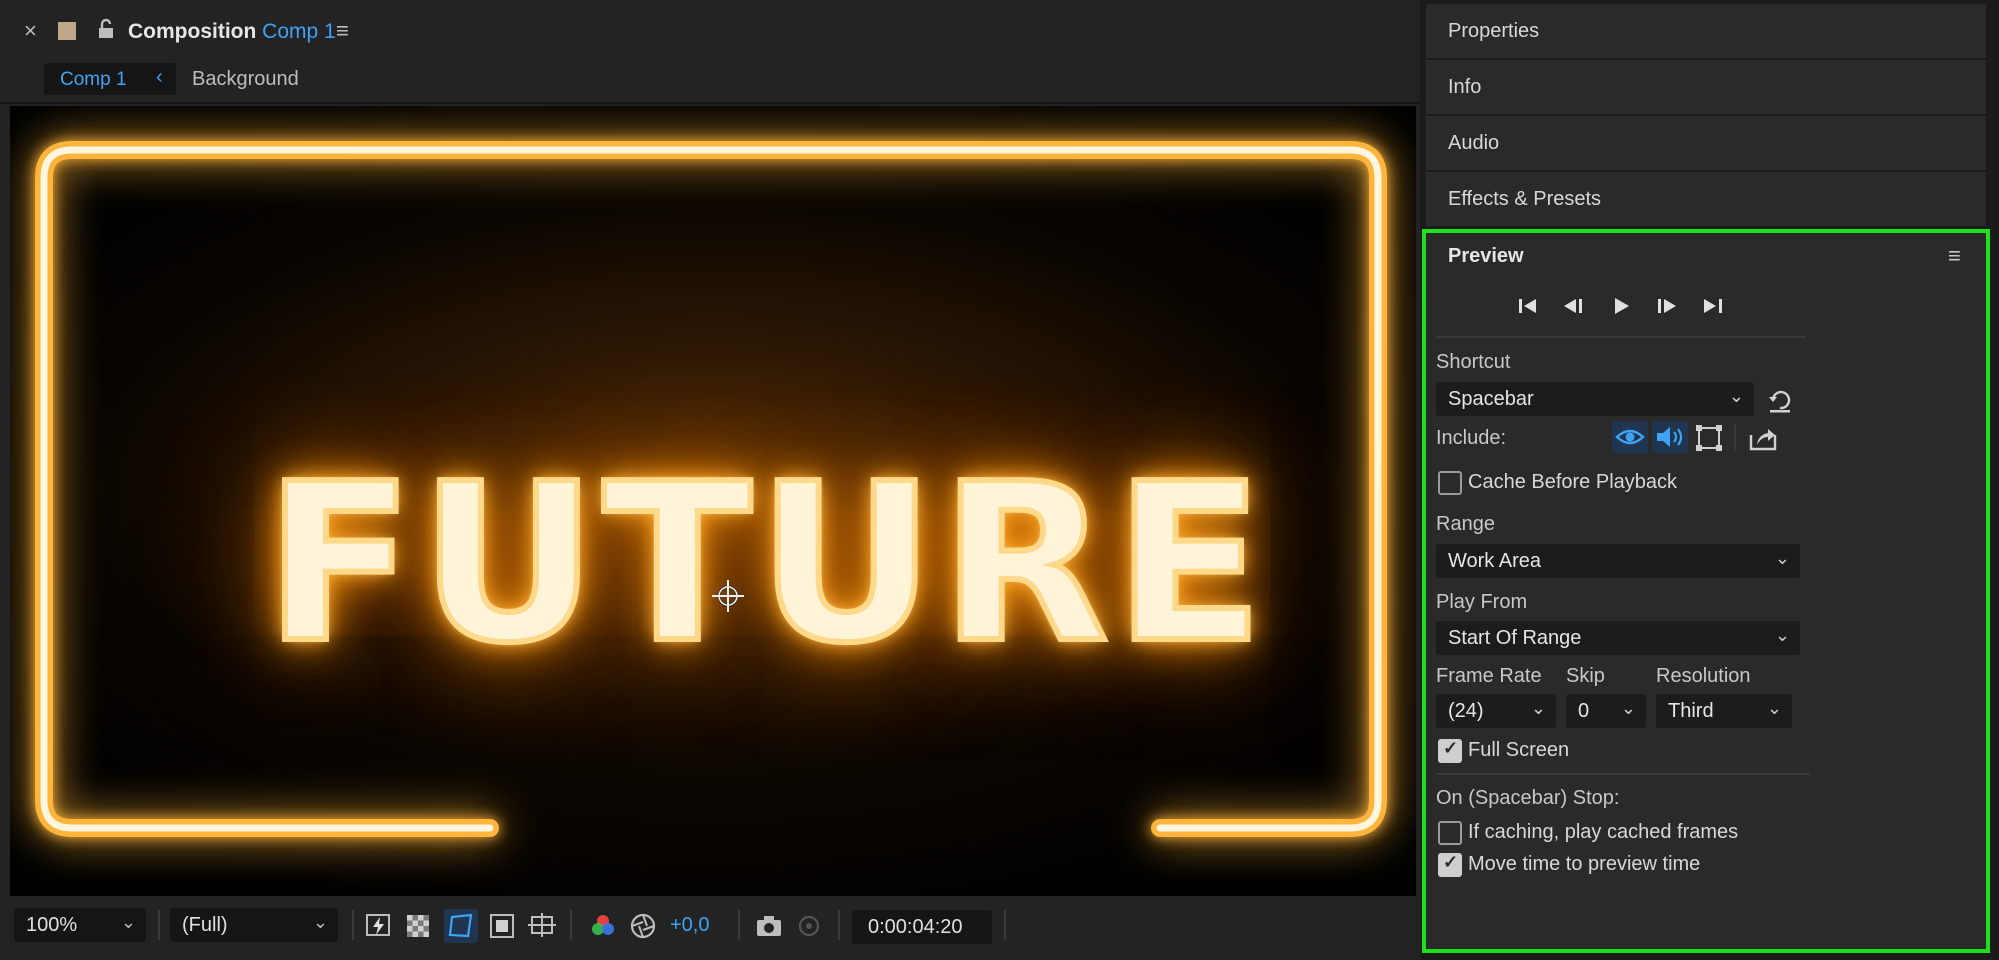 This screenshot has width=1999, height=960. I want to click on mask-path-visibility-icon, so click(461, 926).